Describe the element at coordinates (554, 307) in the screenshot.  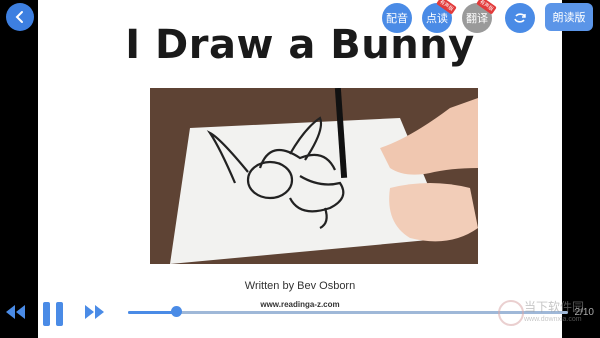
I see `watermark-text: 当下软件园` at that location.